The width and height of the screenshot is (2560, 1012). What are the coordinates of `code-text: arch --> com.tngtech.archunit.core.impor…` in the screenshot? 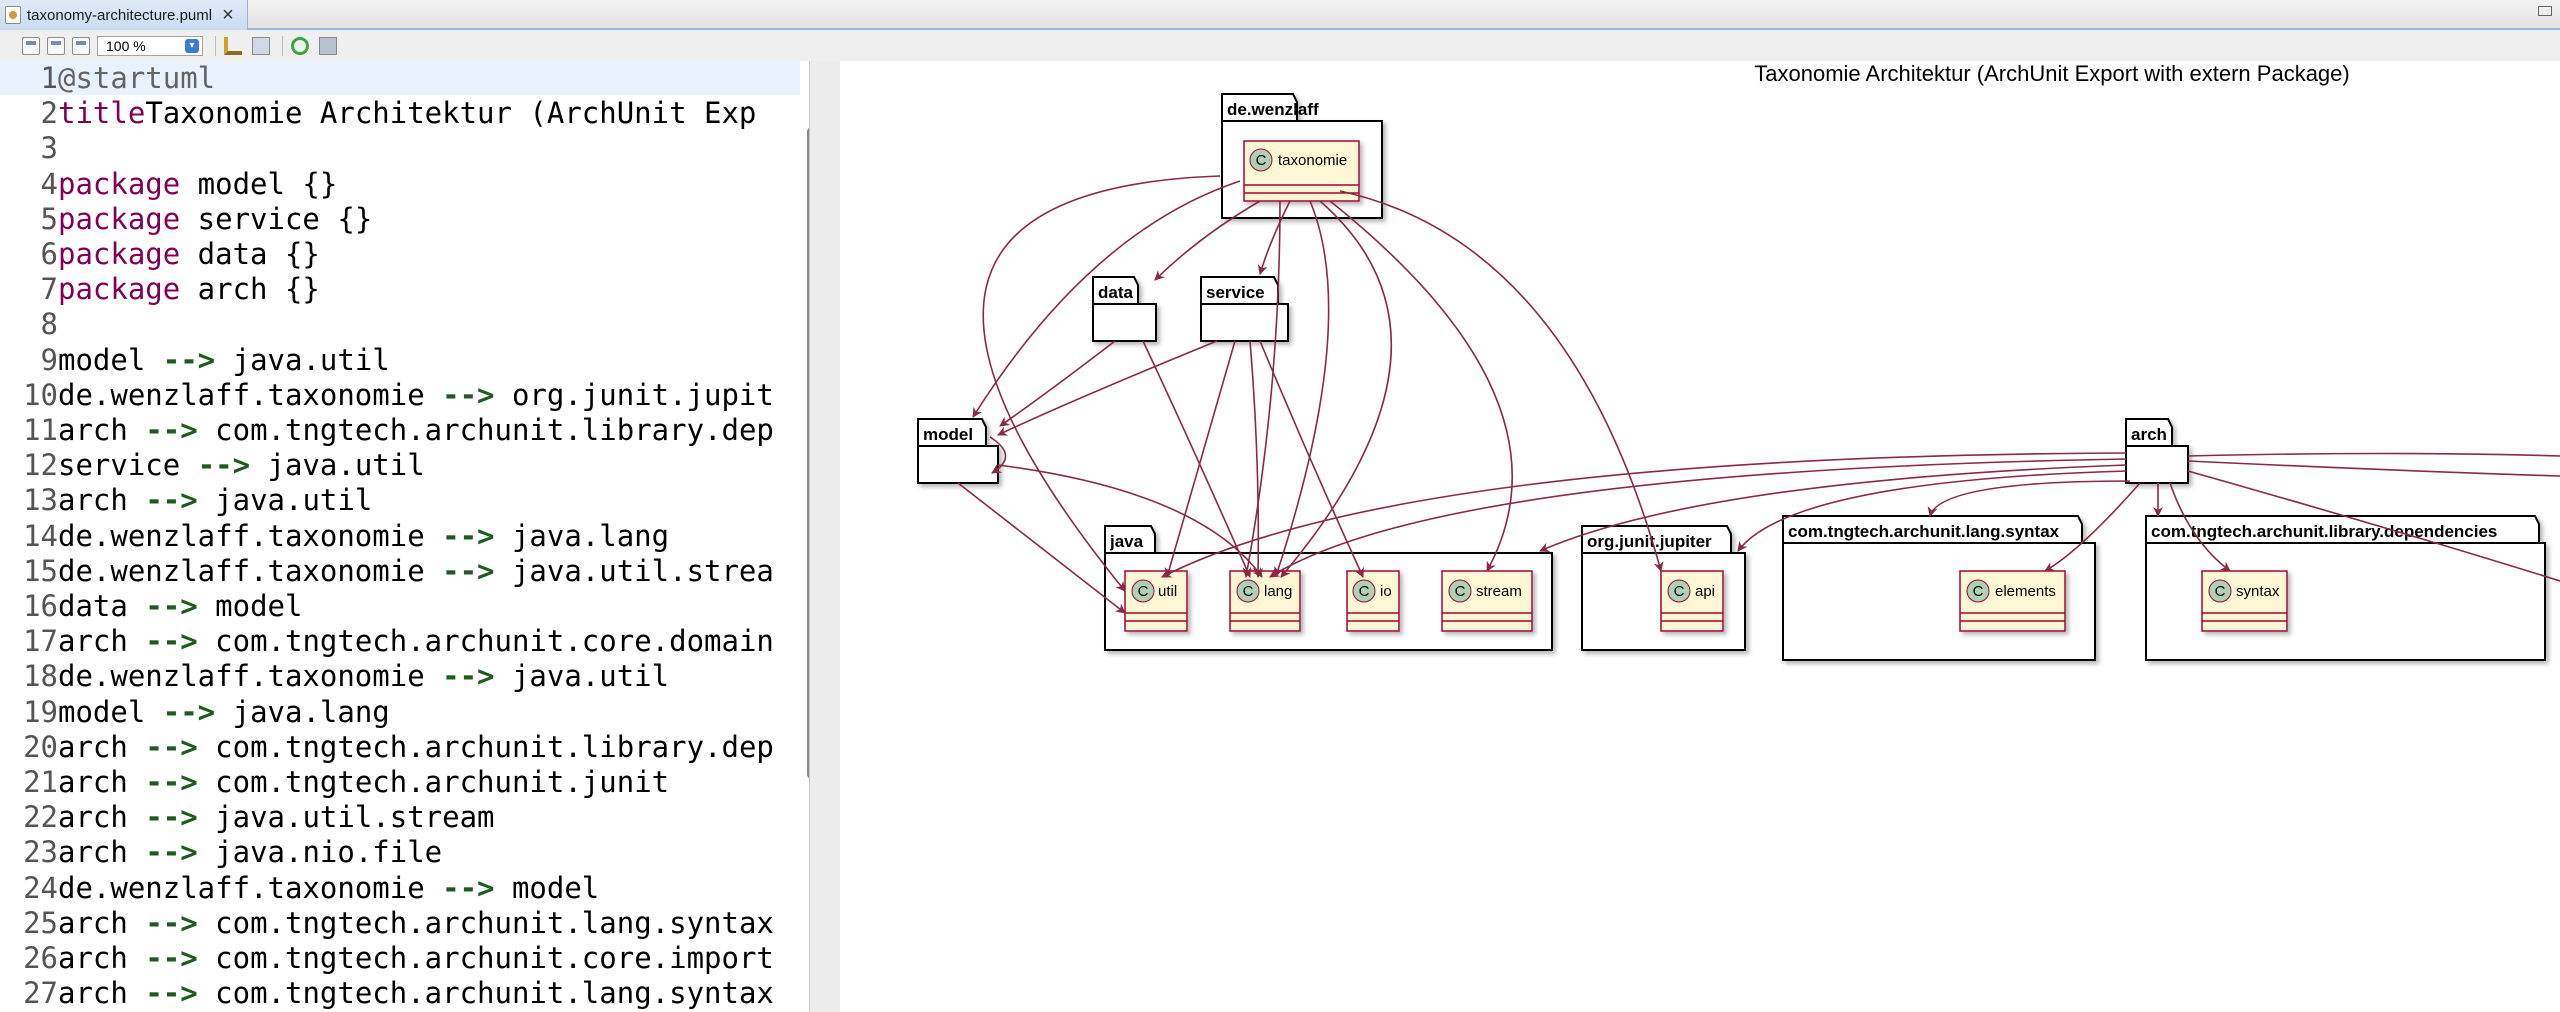 It's located at (416, 958).